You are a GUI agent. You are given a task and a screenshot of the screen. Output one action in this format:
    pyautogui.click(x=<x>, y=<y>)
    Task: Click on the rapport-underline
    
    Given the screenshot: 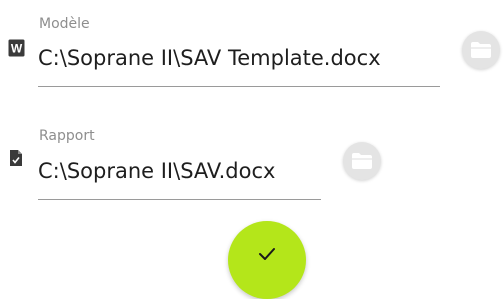 What is the action you would take?
    pyautogui.click(x=179, y=199)
    